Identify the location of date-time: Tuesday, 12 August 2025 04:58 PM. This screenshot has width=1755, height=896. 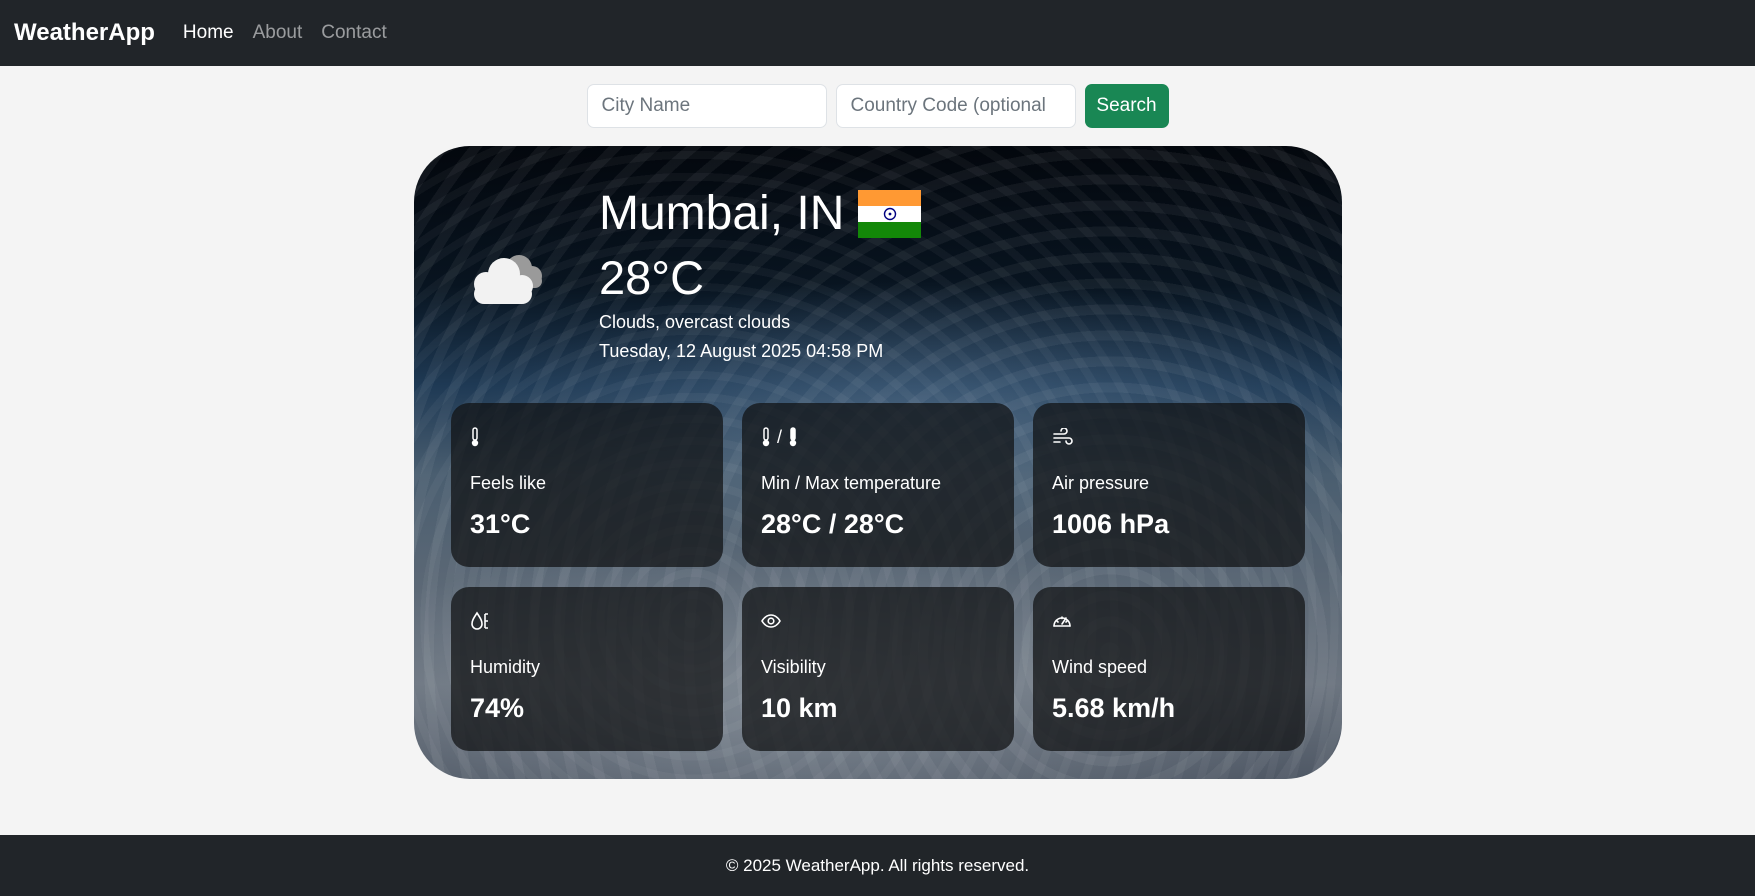
(741, 351).